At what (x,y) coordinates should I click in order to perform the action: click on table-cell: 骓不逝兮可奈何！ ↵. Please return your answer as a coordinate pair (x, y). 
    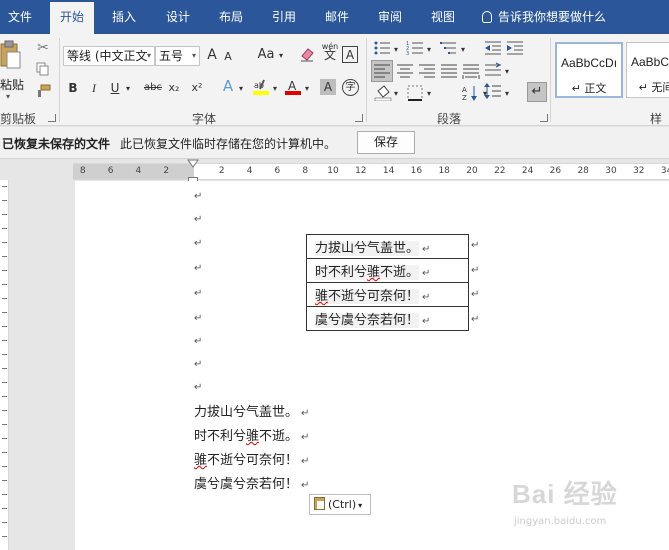
    Looking at the image, I should click on (387, 294).